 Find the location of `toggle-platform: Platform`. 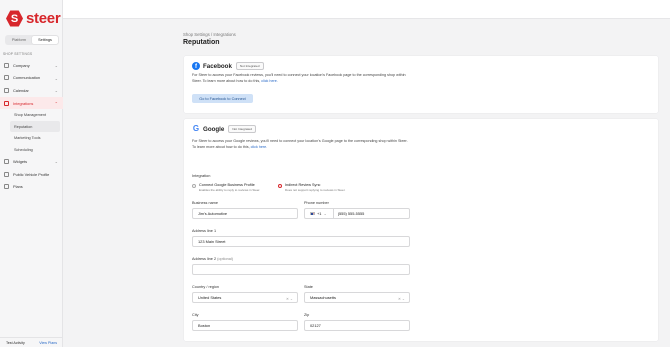

toggle-platform: Platform is located at coordinates (19, 40).